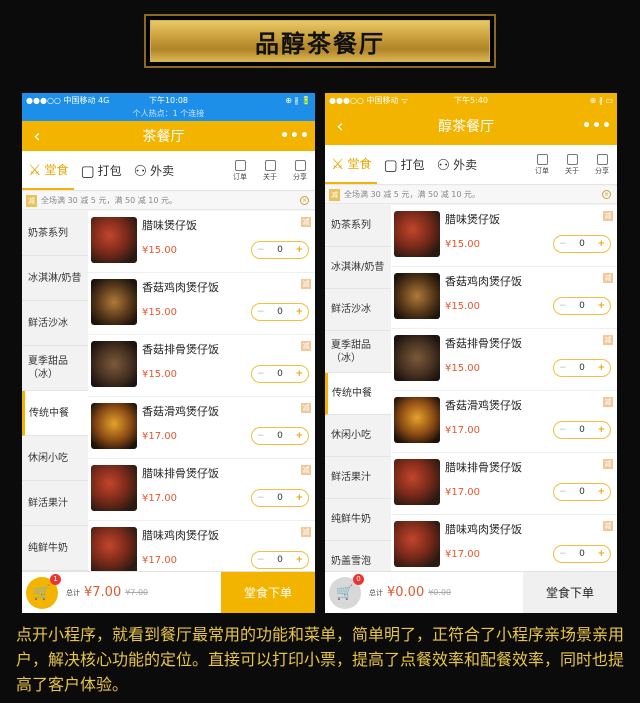 The image size is (640, 703). I want to click on cart-button: 🛒 0, so click(346, 591).